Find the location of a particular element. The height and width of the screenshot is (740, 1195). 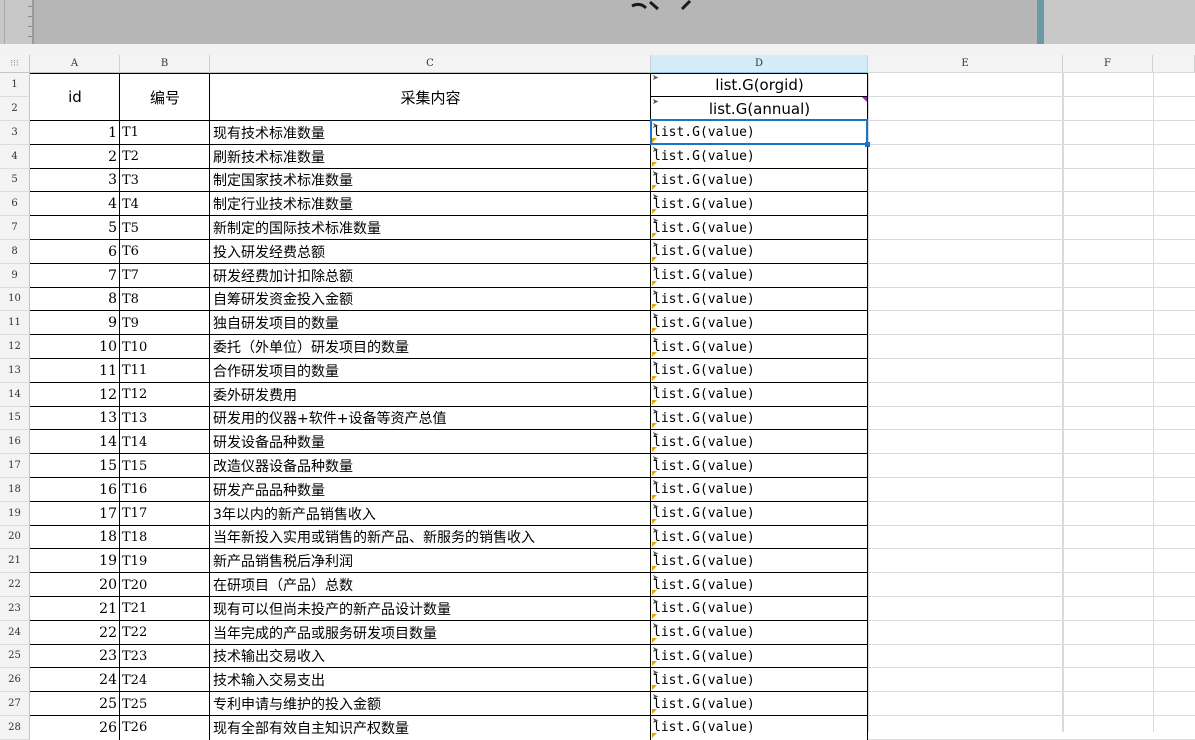

cell-code: T1 is located at coordinates (164, 133).